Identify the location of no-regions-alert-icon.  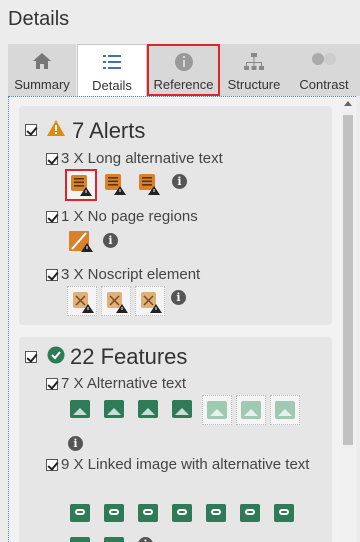
(81, 243).